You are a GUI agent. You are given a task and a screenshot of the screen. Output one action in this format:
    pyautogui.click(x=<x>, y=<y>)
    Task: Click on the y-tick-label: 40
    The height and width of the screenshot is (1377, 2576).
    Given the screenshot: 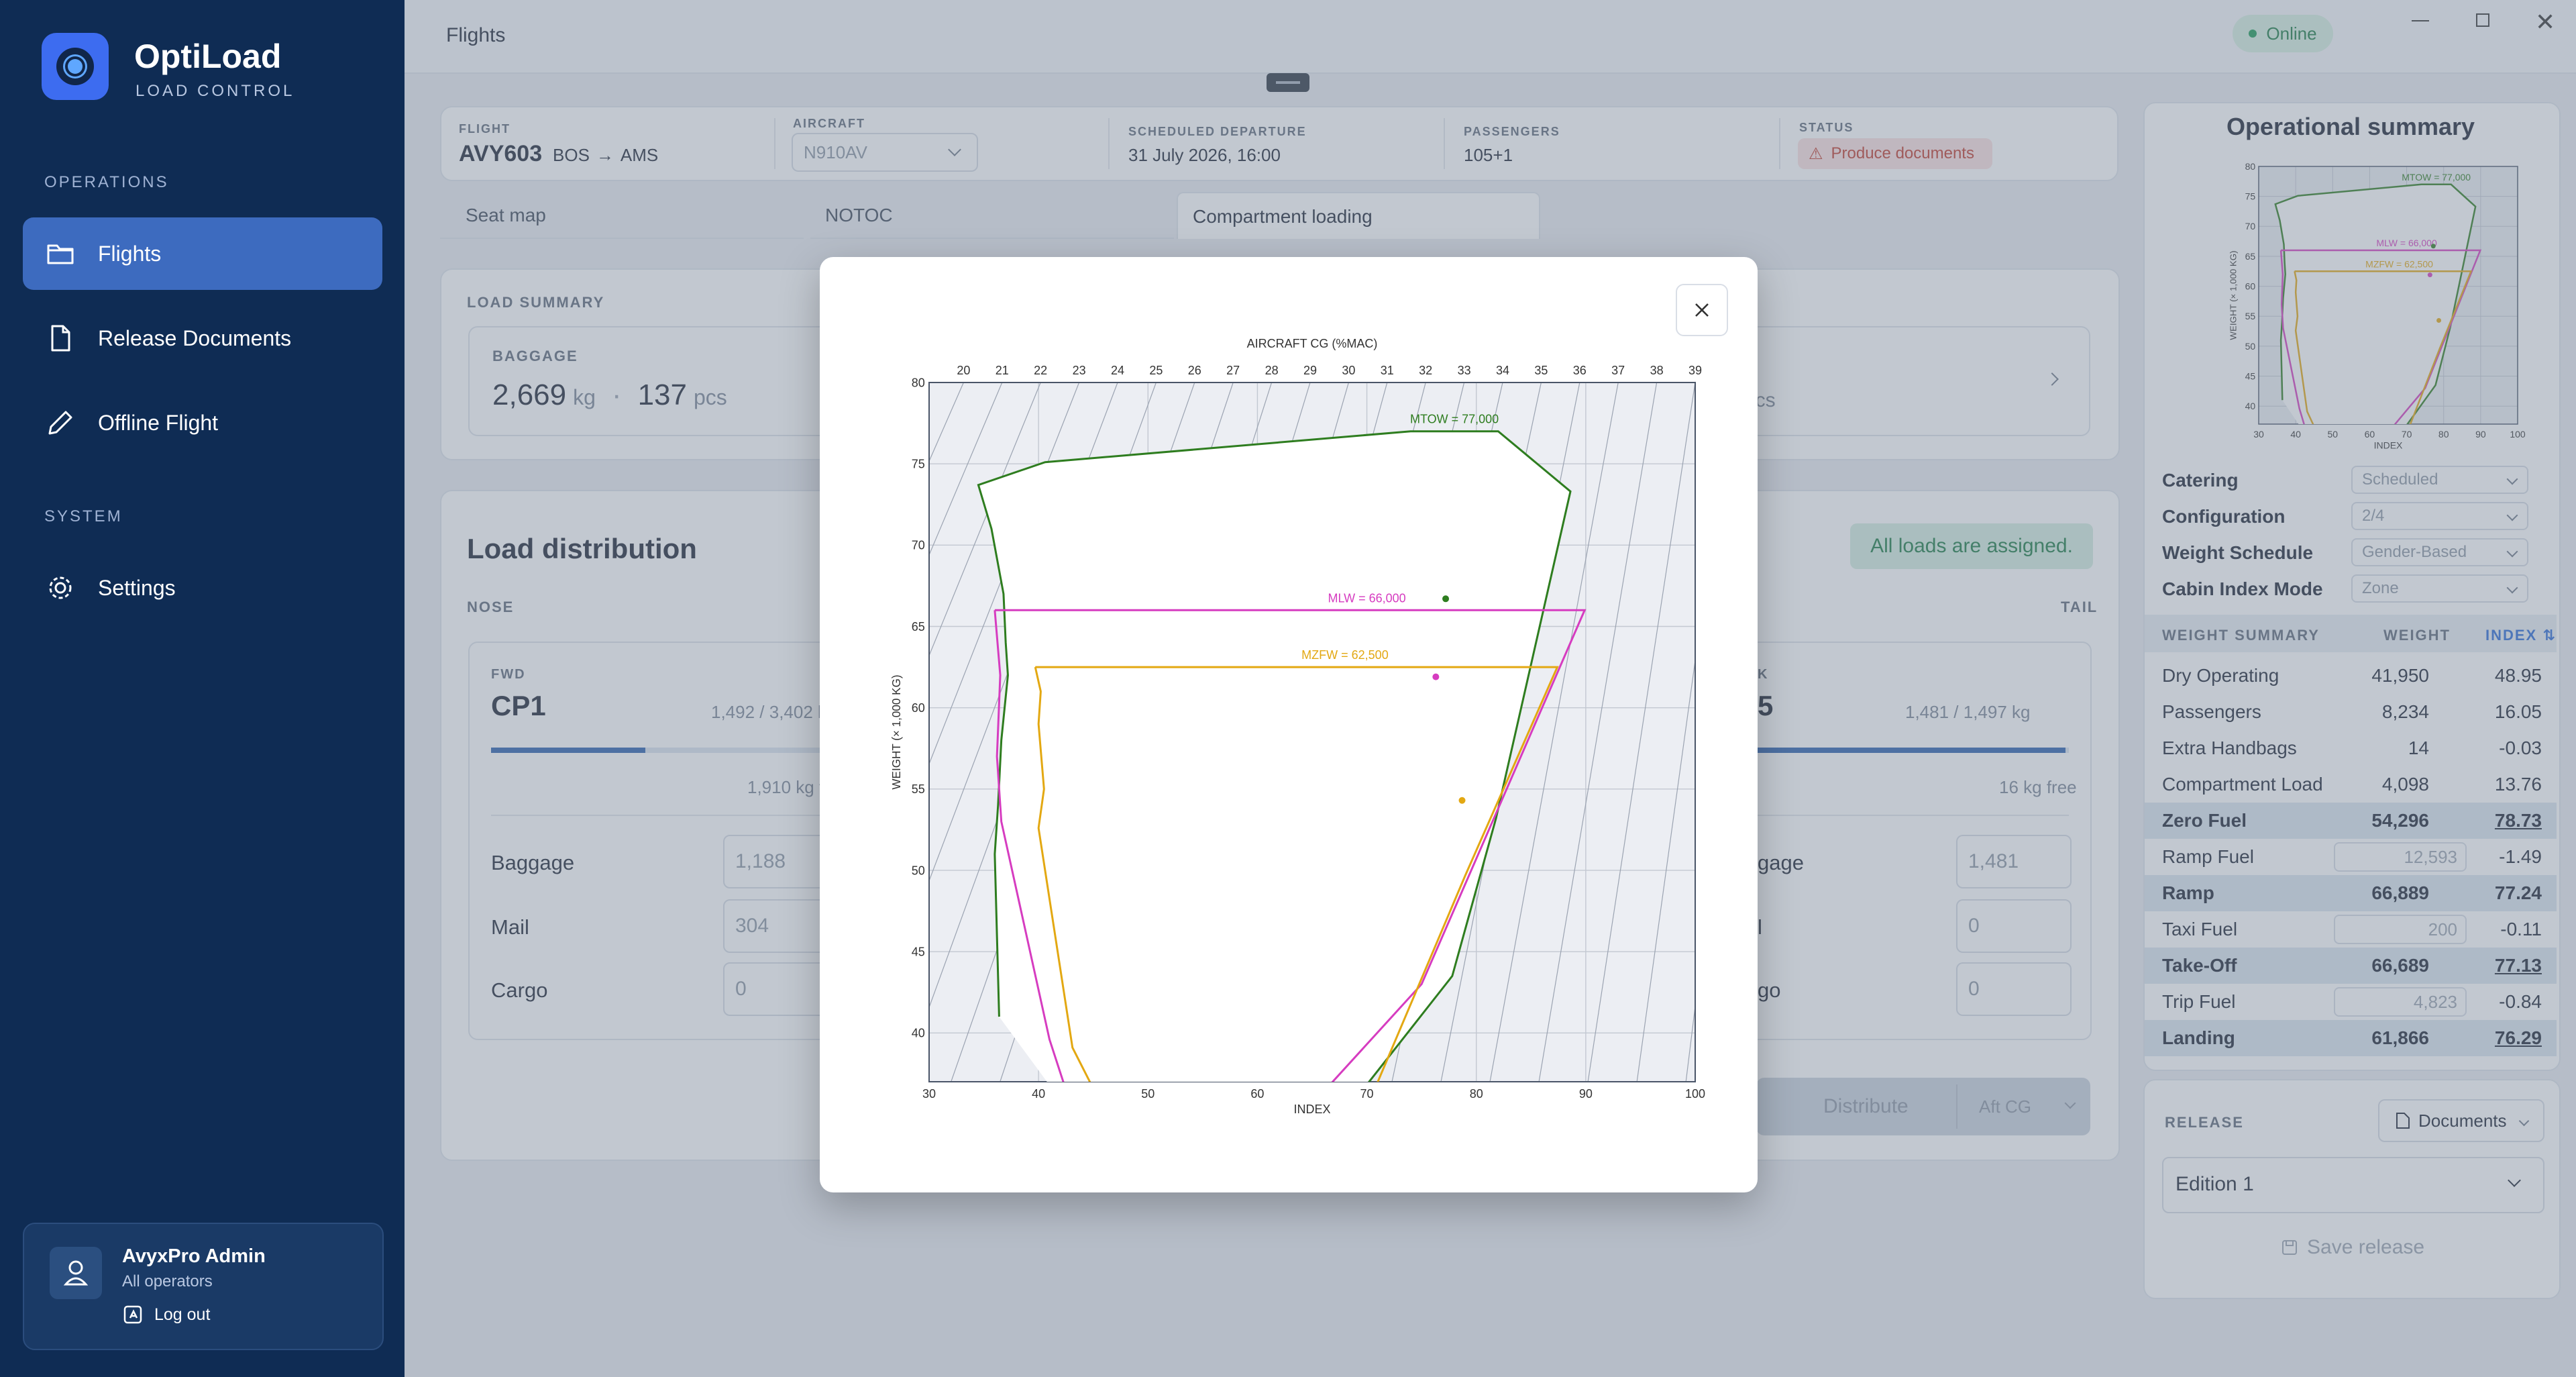 What is the action you would take?
    pyautogui.click(x=918, y=1033)
    